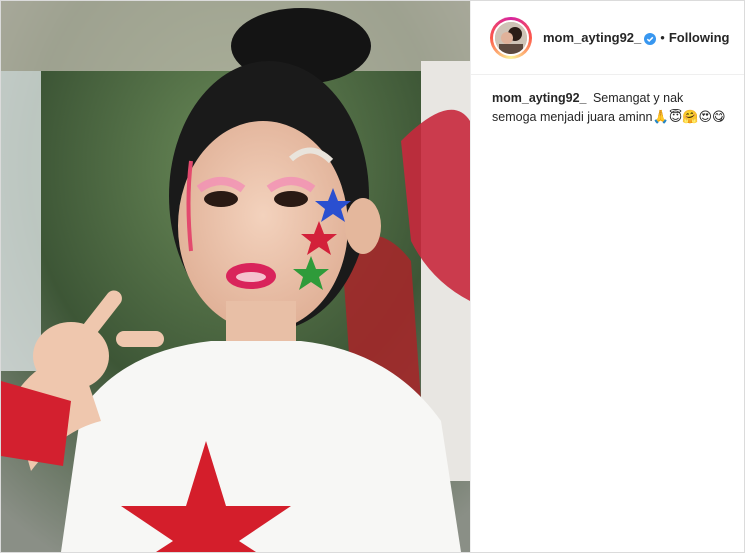 The image size is (745, 553). I want to click on post-header: mom_ayting92_ • Following, so click(607, 38).